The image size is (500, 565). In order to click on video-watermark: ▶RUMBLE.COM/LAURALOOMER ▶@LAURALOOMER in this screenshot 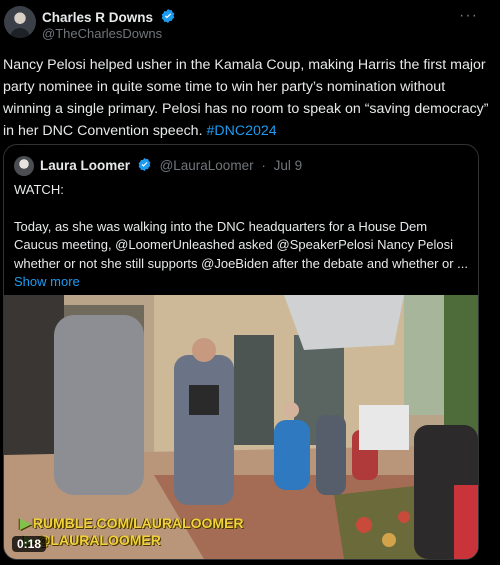, I will do `click(132, 532)`.